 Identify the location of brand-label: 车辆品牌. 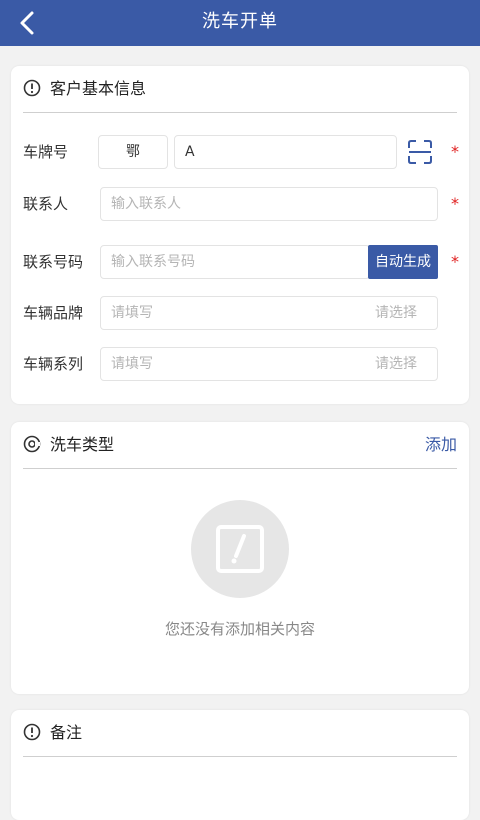
(53, 313).